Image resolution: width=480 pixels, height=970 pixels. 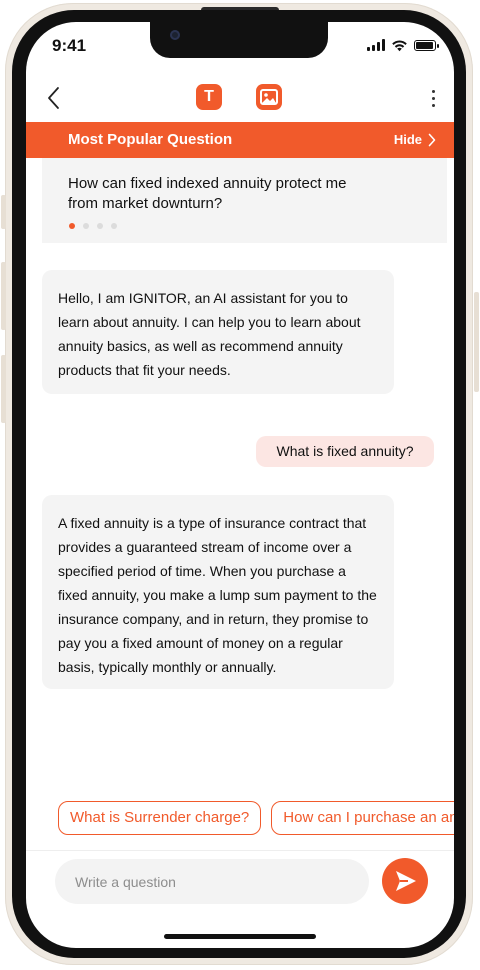 What do you see at coordinates (432, 139) in the screenshot?
I see `chevron-right-icon` at bounding box center [432, 139].